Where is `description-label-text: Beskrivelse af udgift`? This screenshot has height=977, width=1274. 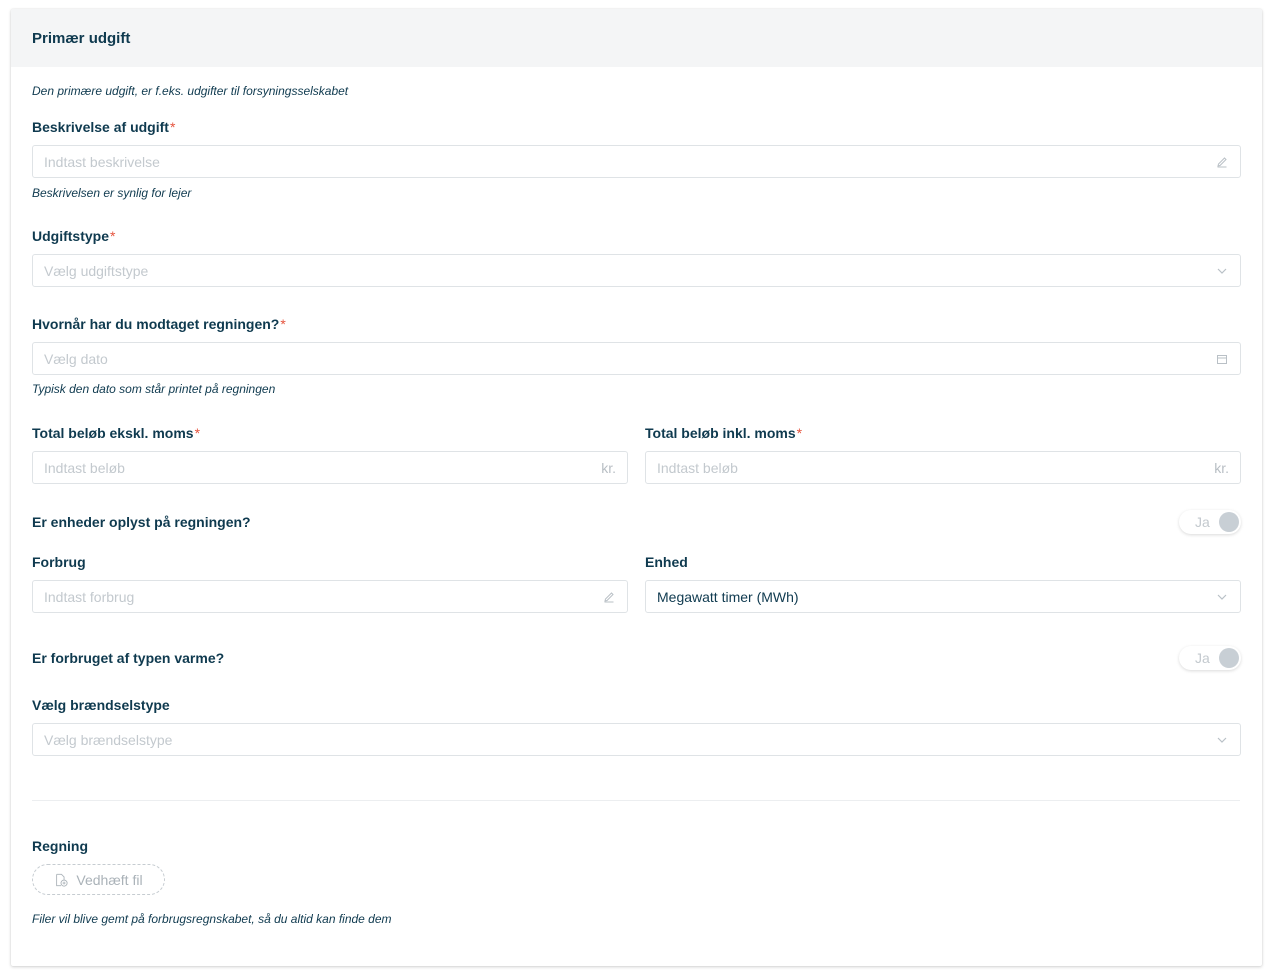 description-label-text: Beskrivelse af udgift is located at coordinates (100, 127).